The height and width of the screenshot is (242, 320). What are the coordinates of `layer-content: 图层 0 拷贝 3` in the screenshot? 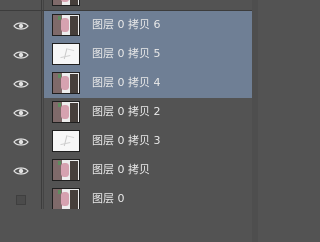 It's located at (150, 141).